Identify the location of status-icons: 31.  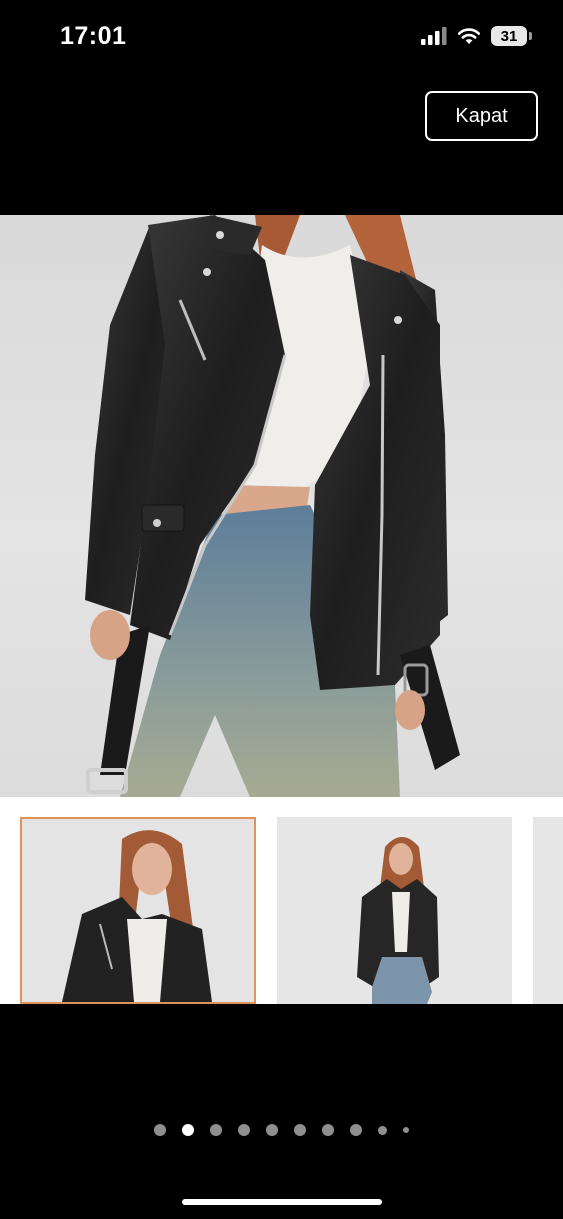
(476, 36).